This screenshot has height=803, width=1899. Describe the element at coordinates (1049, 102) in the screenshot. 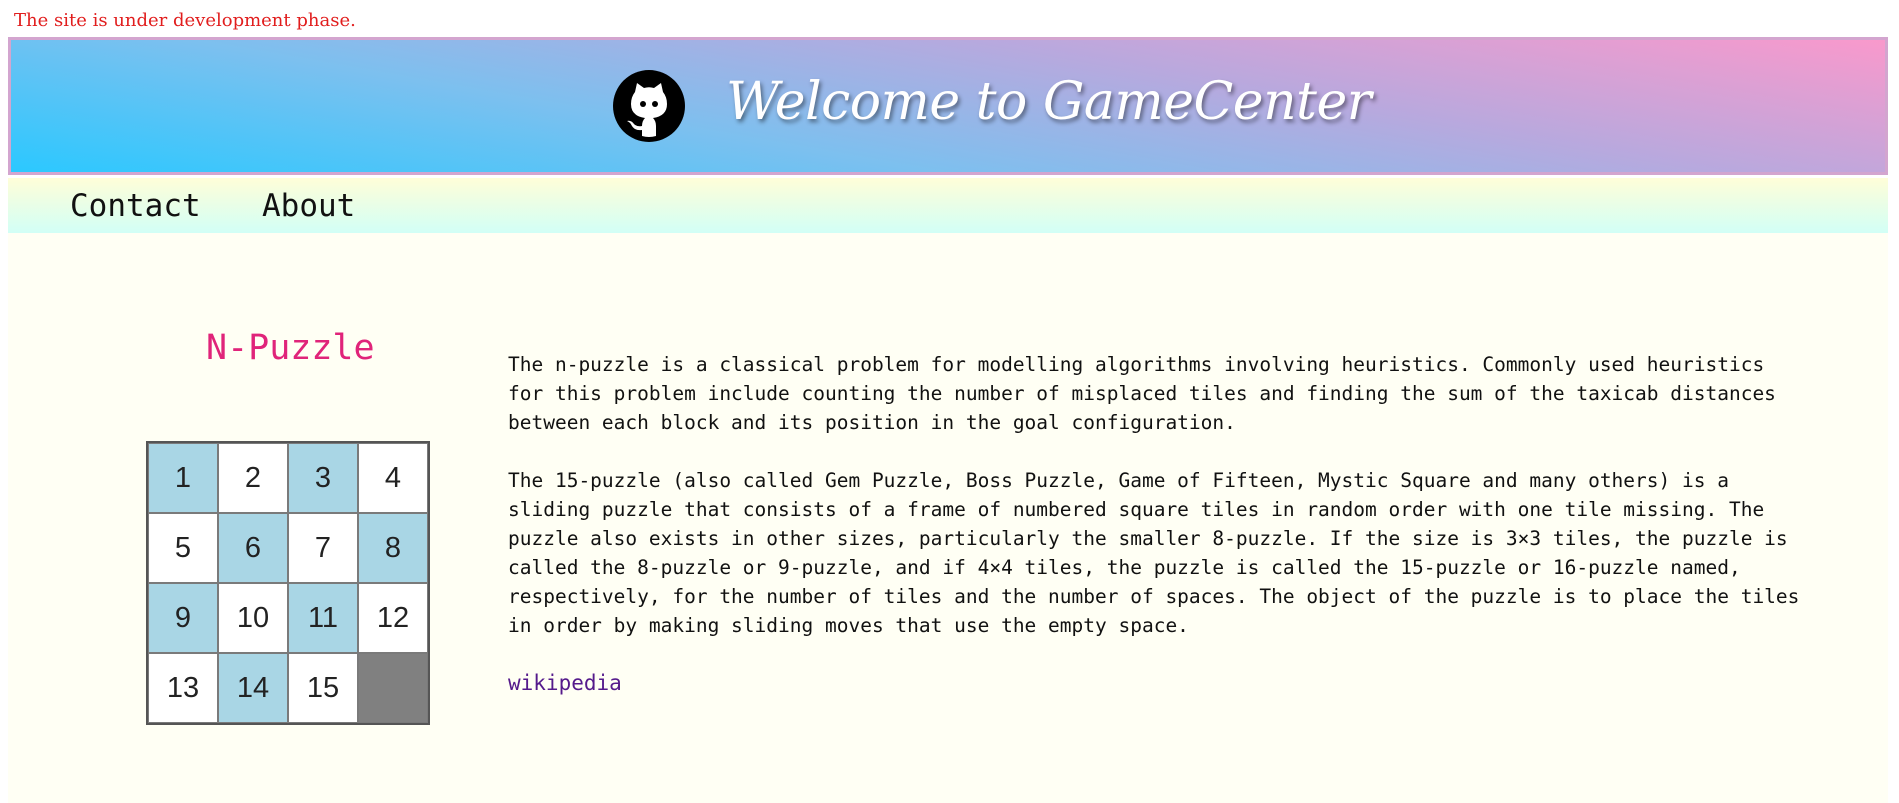

I see `header-title: Welcome to GameCenter` at that location.